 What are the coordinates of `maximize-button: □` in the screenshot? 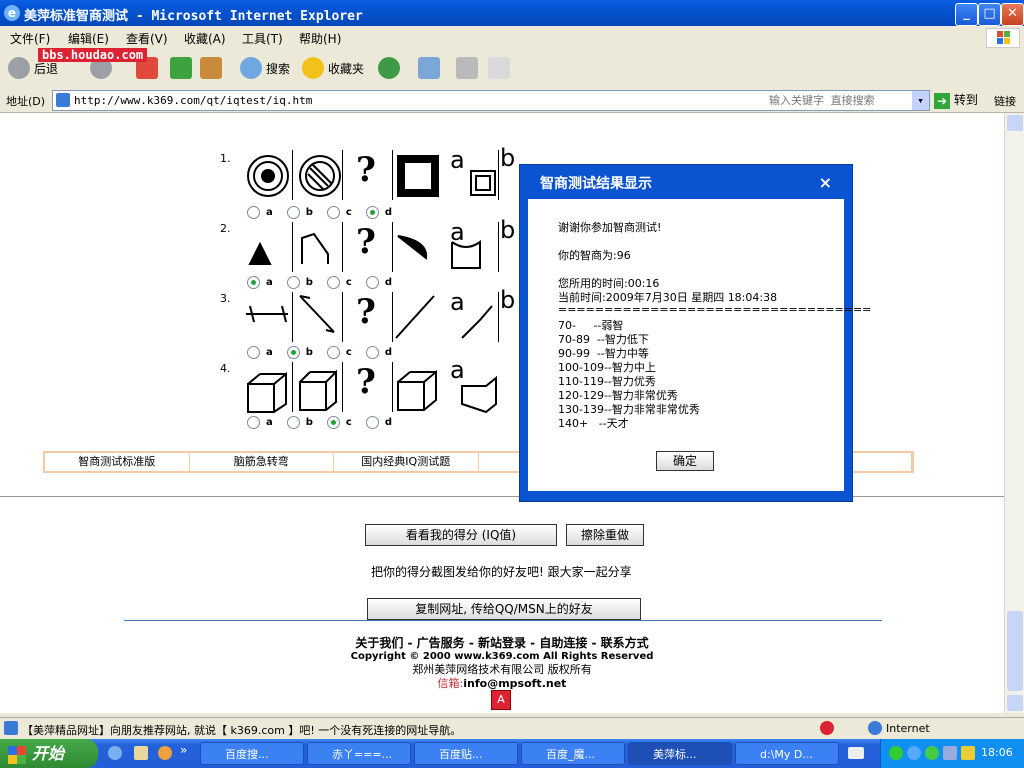 It's located at (989, 14).